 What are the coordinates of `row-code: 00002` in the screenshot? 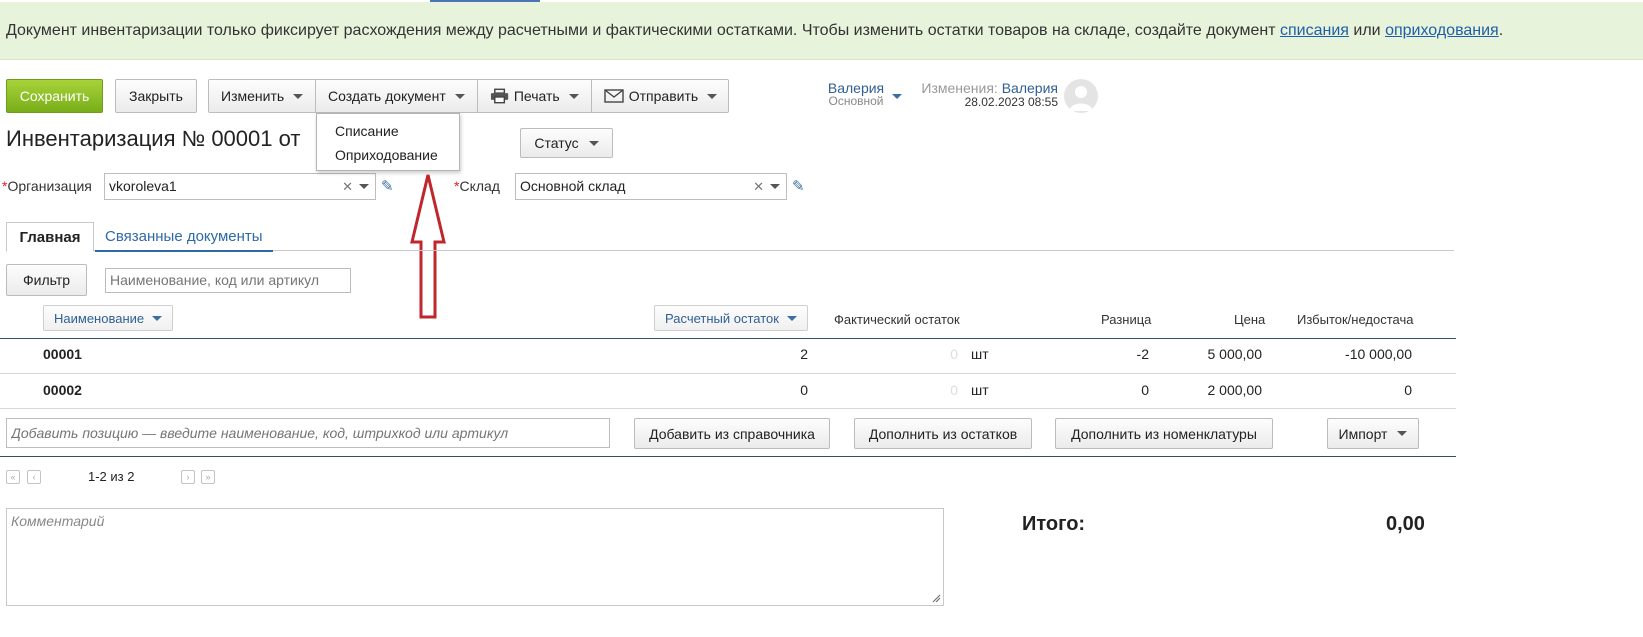 It's located at (62, 390).